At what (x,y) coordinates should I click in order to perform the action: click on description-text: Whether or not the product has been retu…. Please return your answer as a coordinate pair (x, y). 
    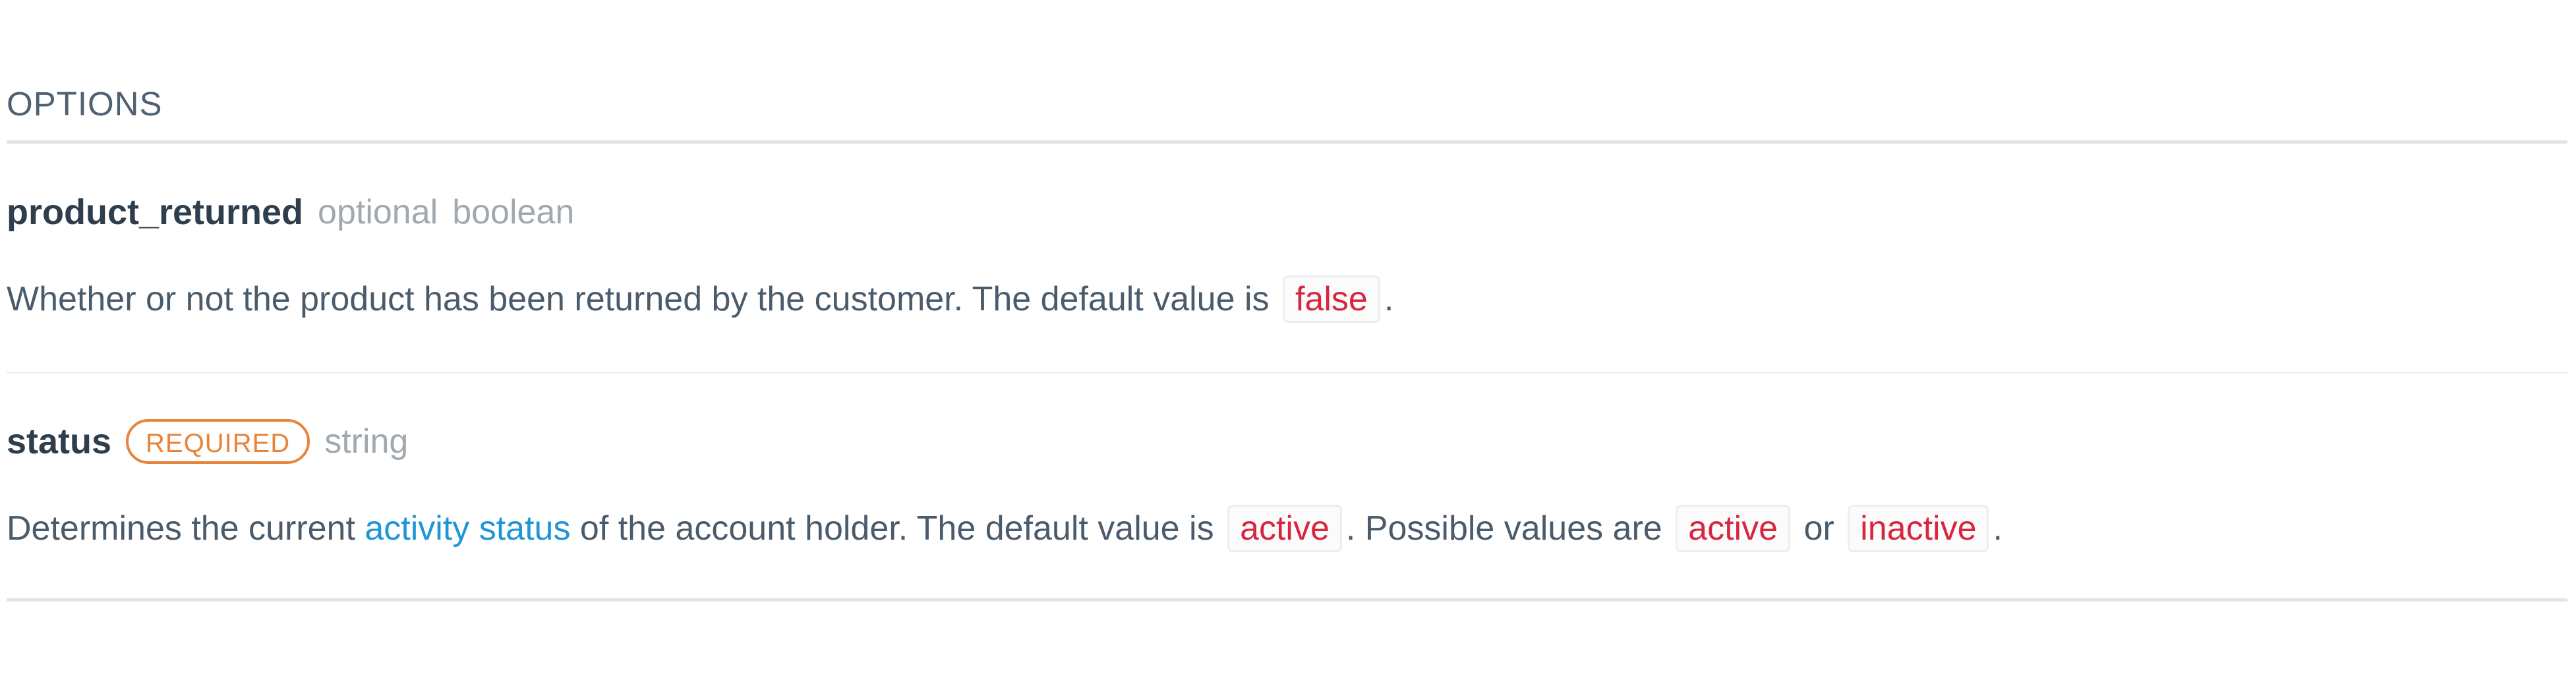
    Looking at the image, I should click on (639, 299).